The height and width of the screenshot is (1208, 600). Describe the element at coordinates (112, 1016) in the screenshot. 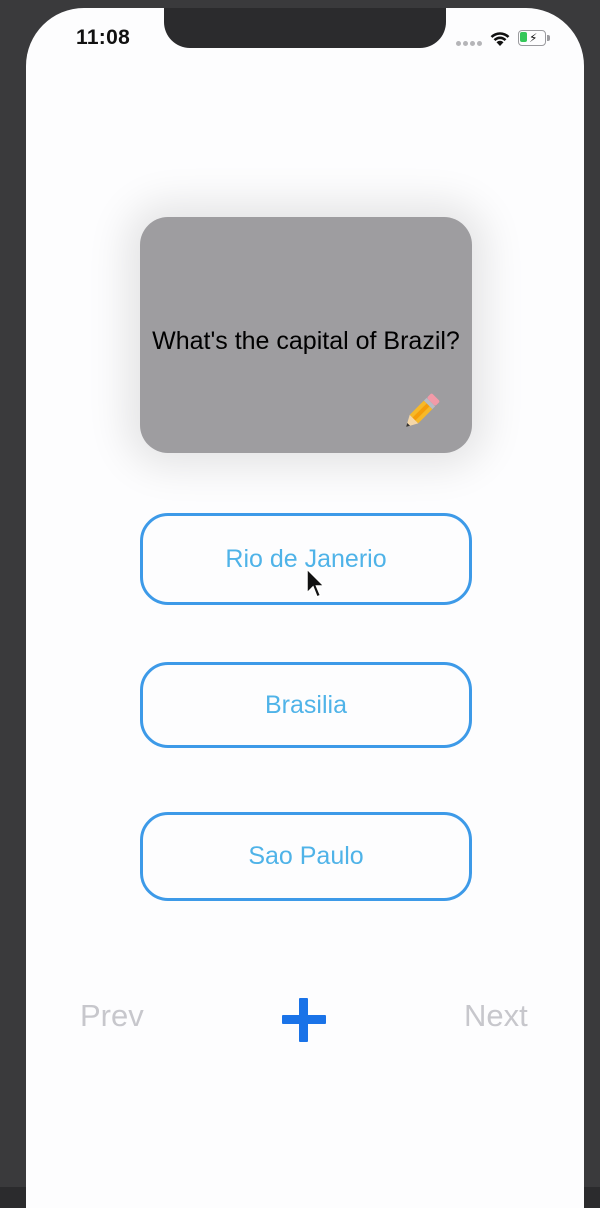

I see `prev-button: Prev` at that location.